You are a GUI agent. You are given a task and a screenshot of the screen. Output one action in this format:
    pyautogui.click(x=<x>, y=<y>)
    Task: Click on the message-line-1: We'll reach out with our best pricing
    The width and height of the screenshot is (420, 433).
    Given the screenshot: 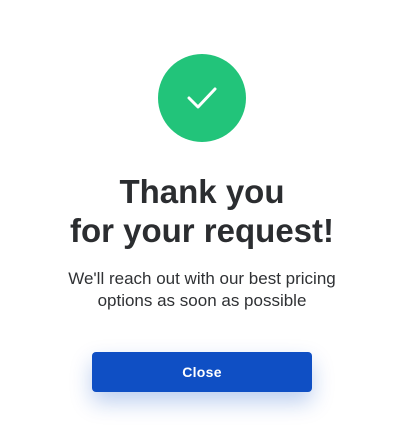 What is the action you would take?
    pyautogui.click(x=202, y=278)
    